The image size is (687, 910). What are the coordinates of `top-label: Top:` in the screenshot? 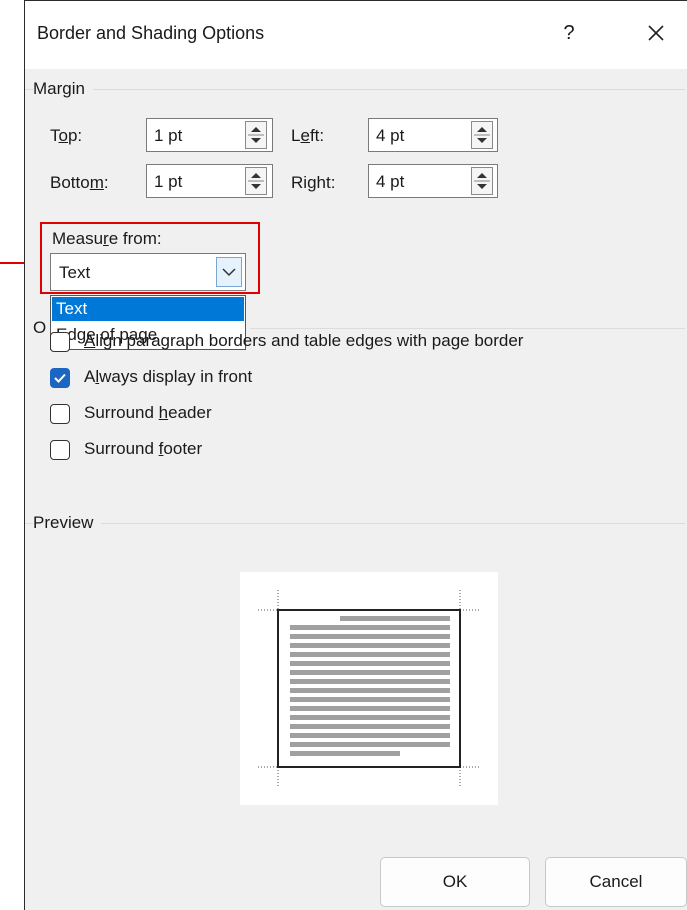 It's located at (66, 135).